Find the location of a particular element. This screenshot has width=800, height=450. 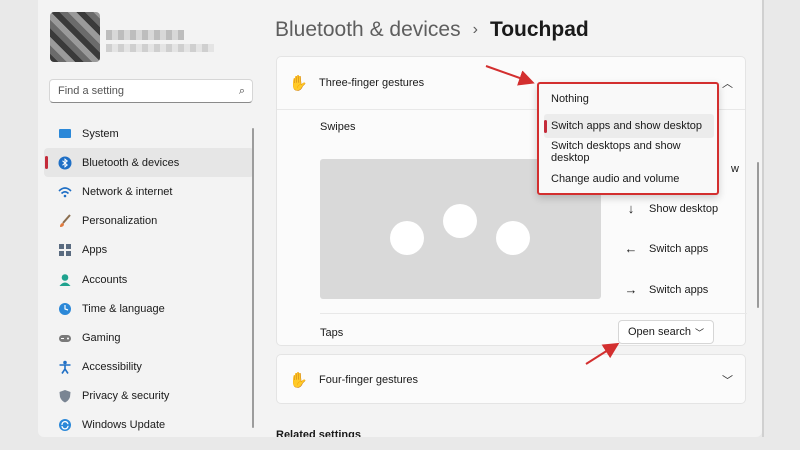

brush-icon is located at coordinates (65, 221).